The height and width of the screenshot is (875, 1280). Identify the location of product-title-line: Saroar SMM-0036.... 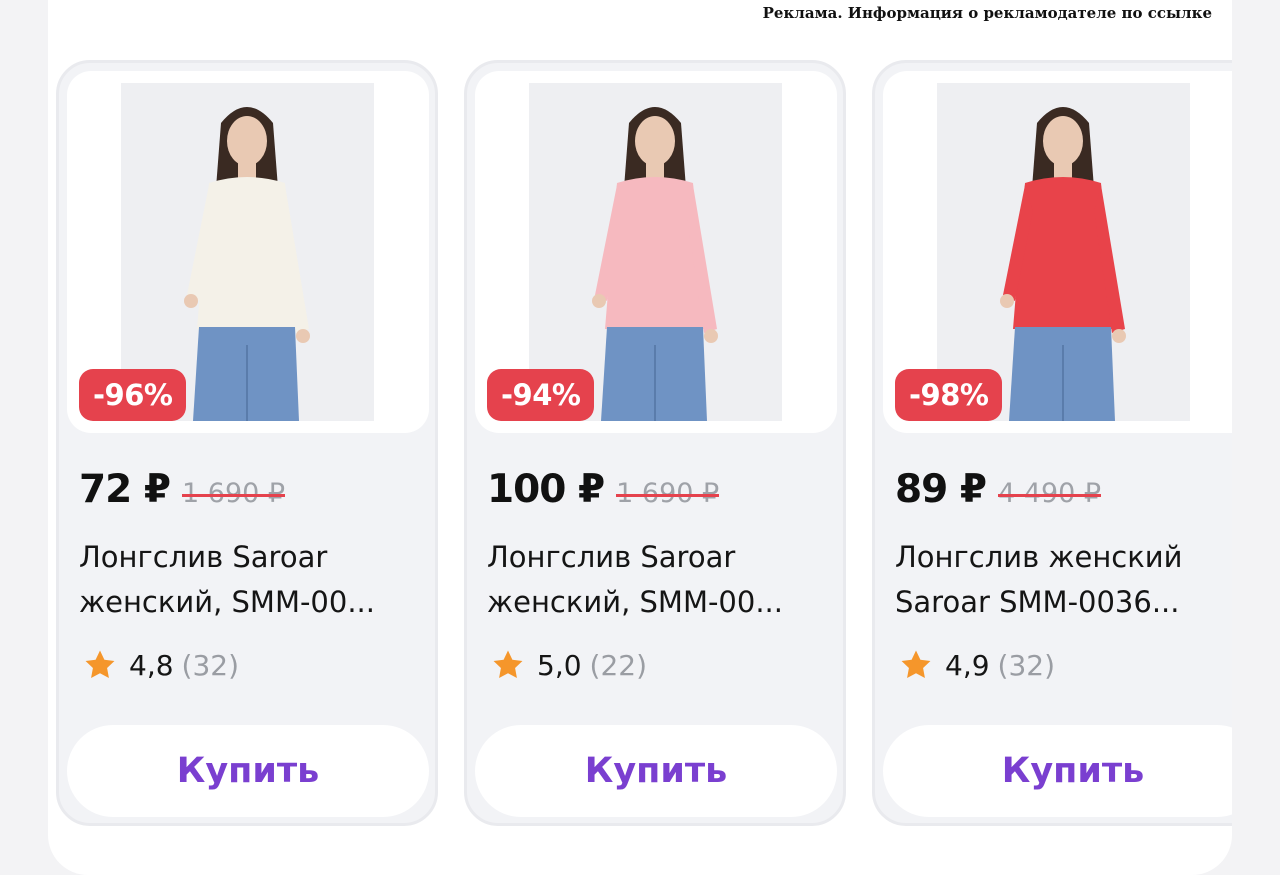
(1037, 602).